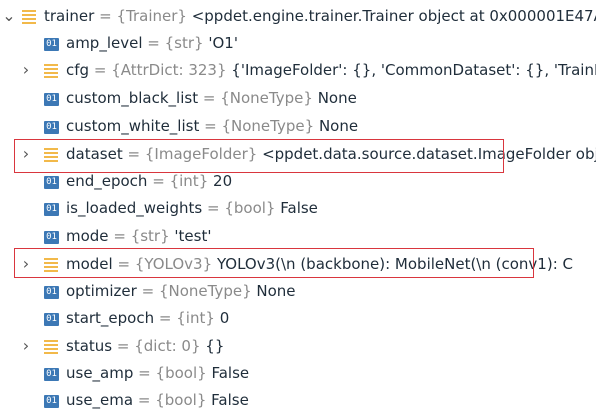 The image size is (596, 414). What do you see at coordinates (298, 181) in the screenshot?
I see `tree-row-end-epoch: 01 end_epoch = {int} 20` at bounding box center [298, 181].